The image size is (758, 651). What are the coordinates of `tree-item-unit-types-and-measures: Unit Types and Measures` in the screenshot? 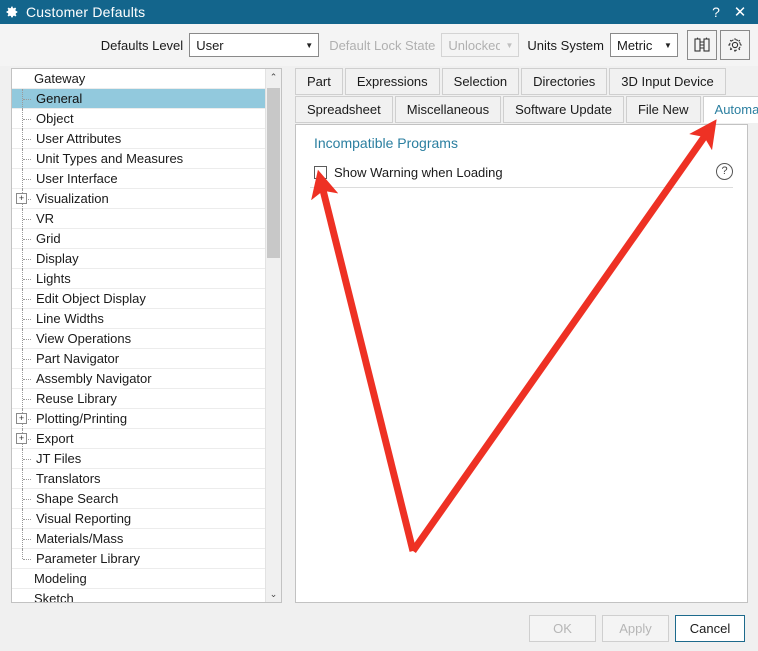 It's located at (139, 158).